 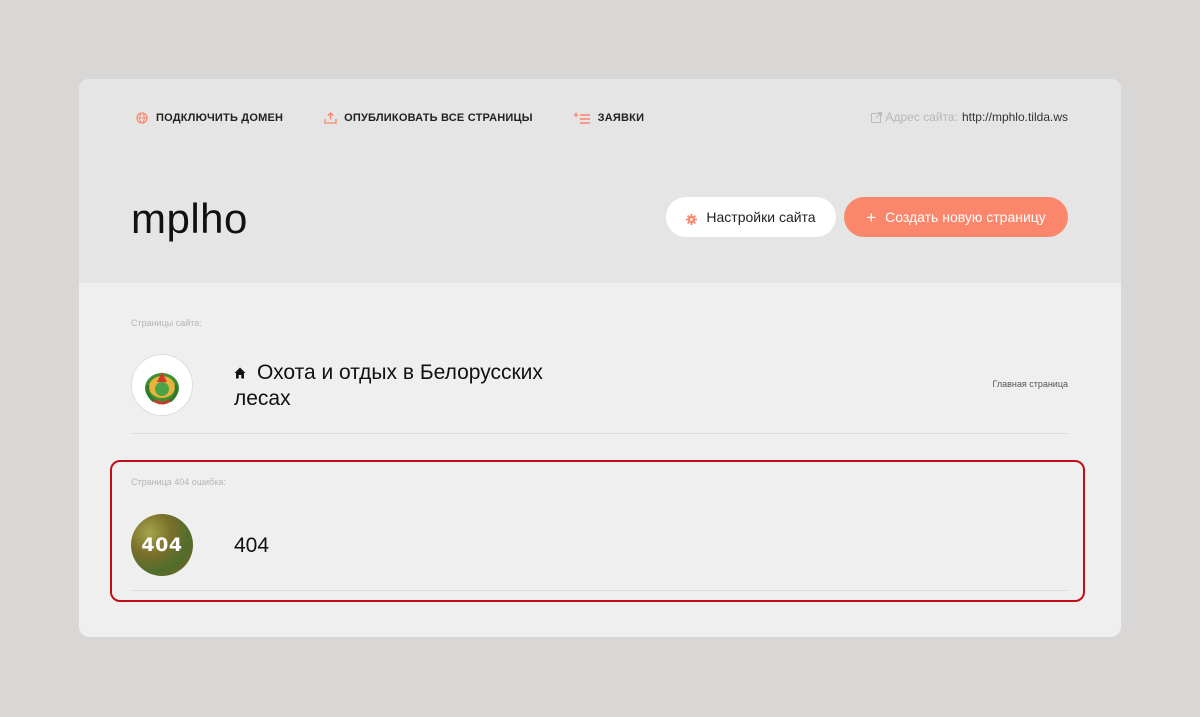 What do you see at coordinates (871, 217) in the screenshot?
I see `plus-icon: +` at bounding box center [871, 217].